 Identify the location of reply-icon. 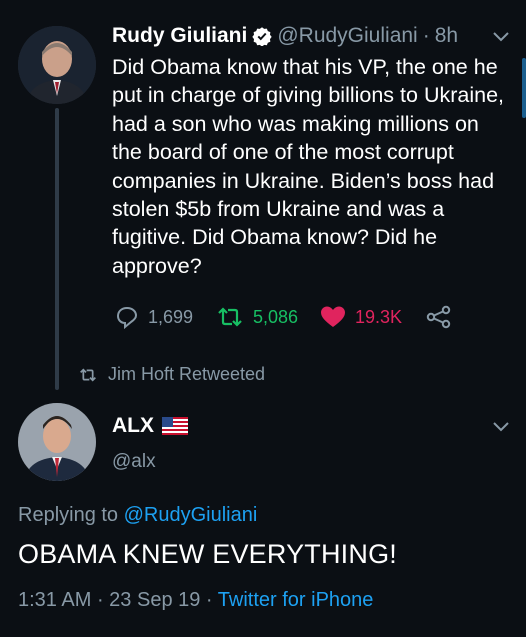
(127, 317).